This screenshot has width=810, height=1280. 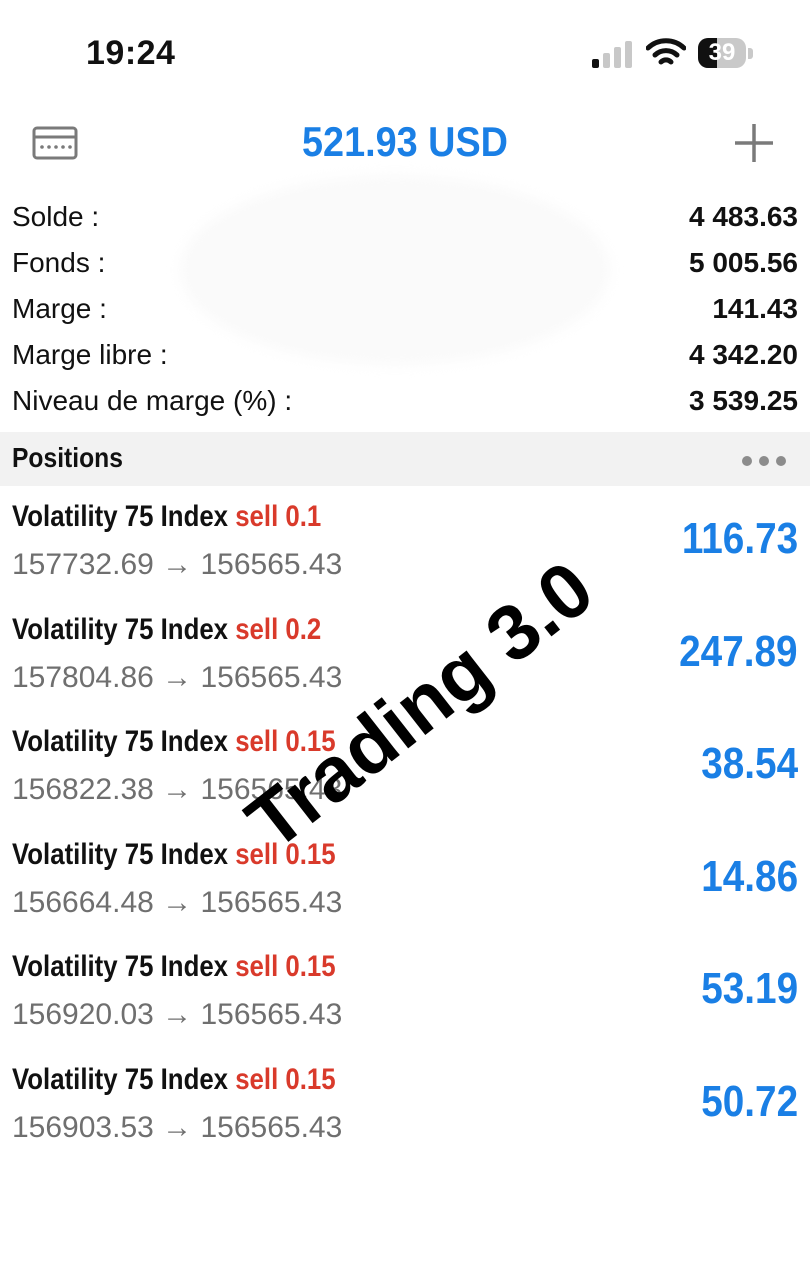 What do you see at coordinates (56, 216) in the screenshot?
I see `summary-label: Solde :` at bounding box center [56, 216].